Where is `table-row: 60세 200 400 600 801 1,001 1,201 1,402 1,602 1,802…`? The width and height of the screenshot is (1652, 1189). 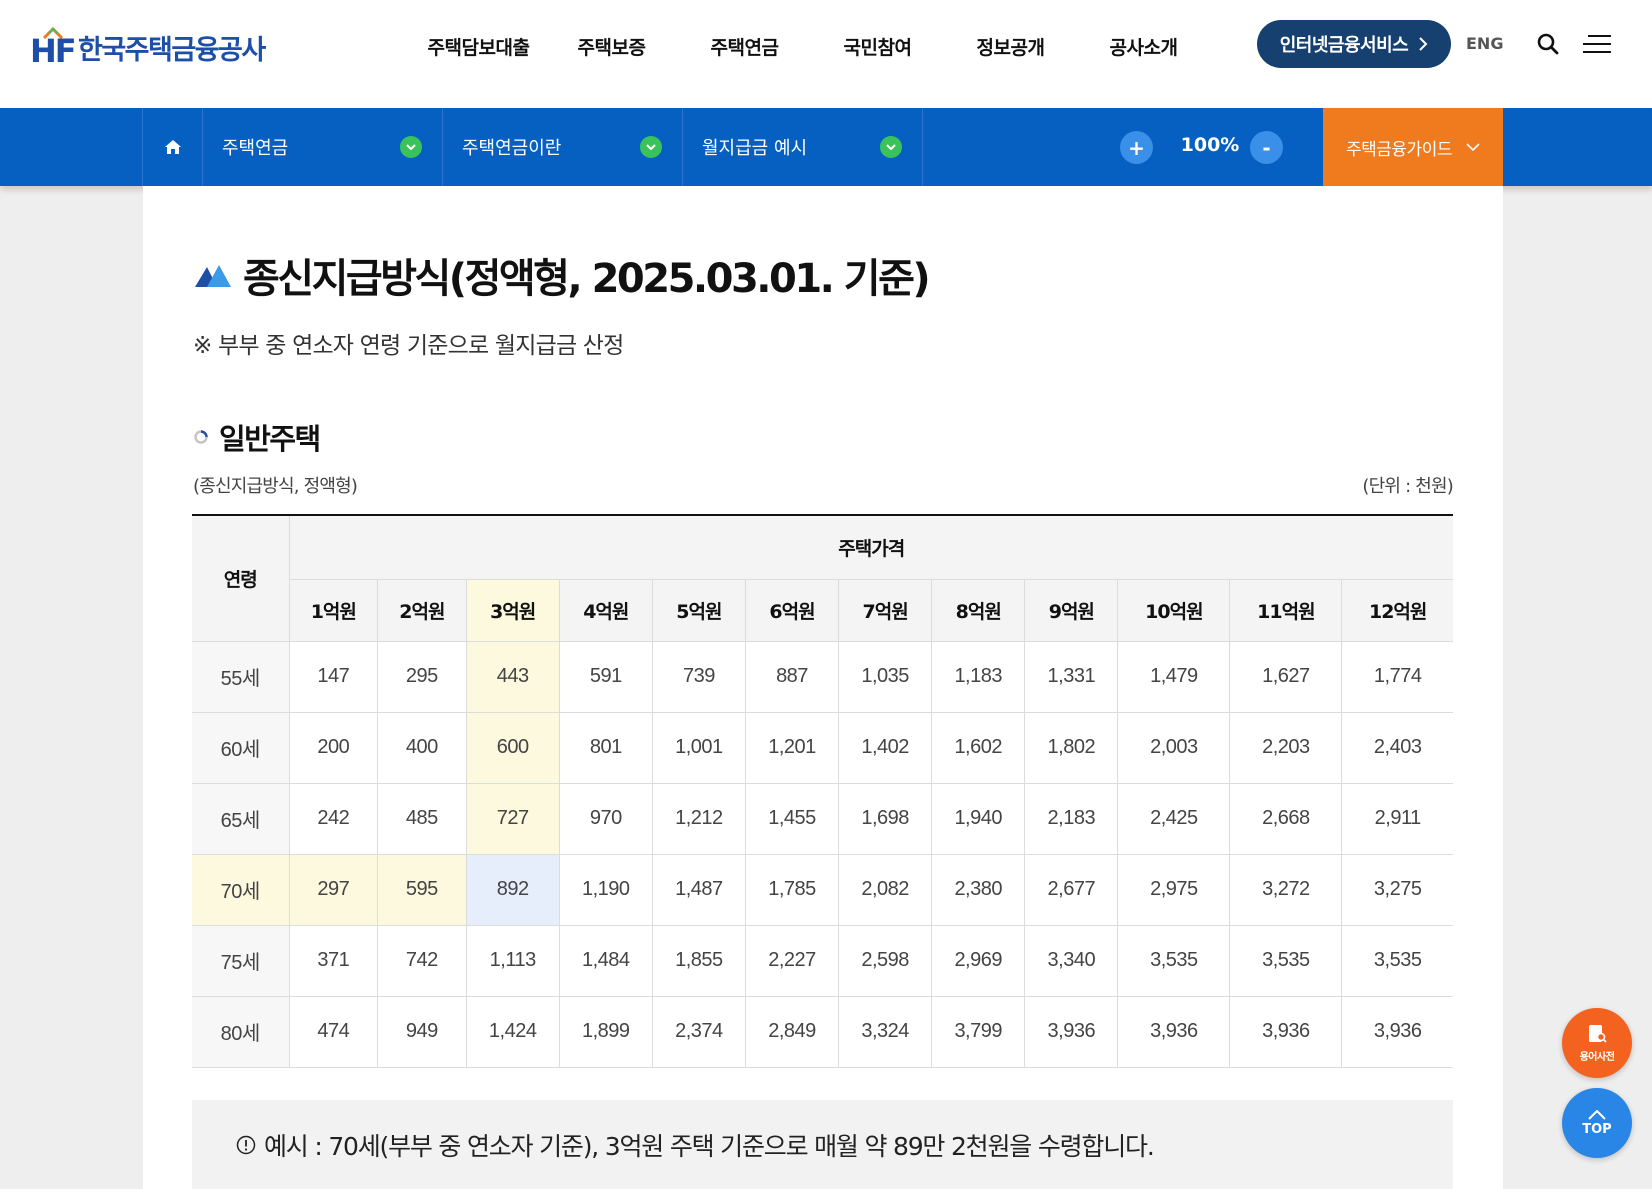 table-row: 60세 200 400 600 801 1,001 1,201 1,402 1,602 1,802… is located at coordinates (822, 747).